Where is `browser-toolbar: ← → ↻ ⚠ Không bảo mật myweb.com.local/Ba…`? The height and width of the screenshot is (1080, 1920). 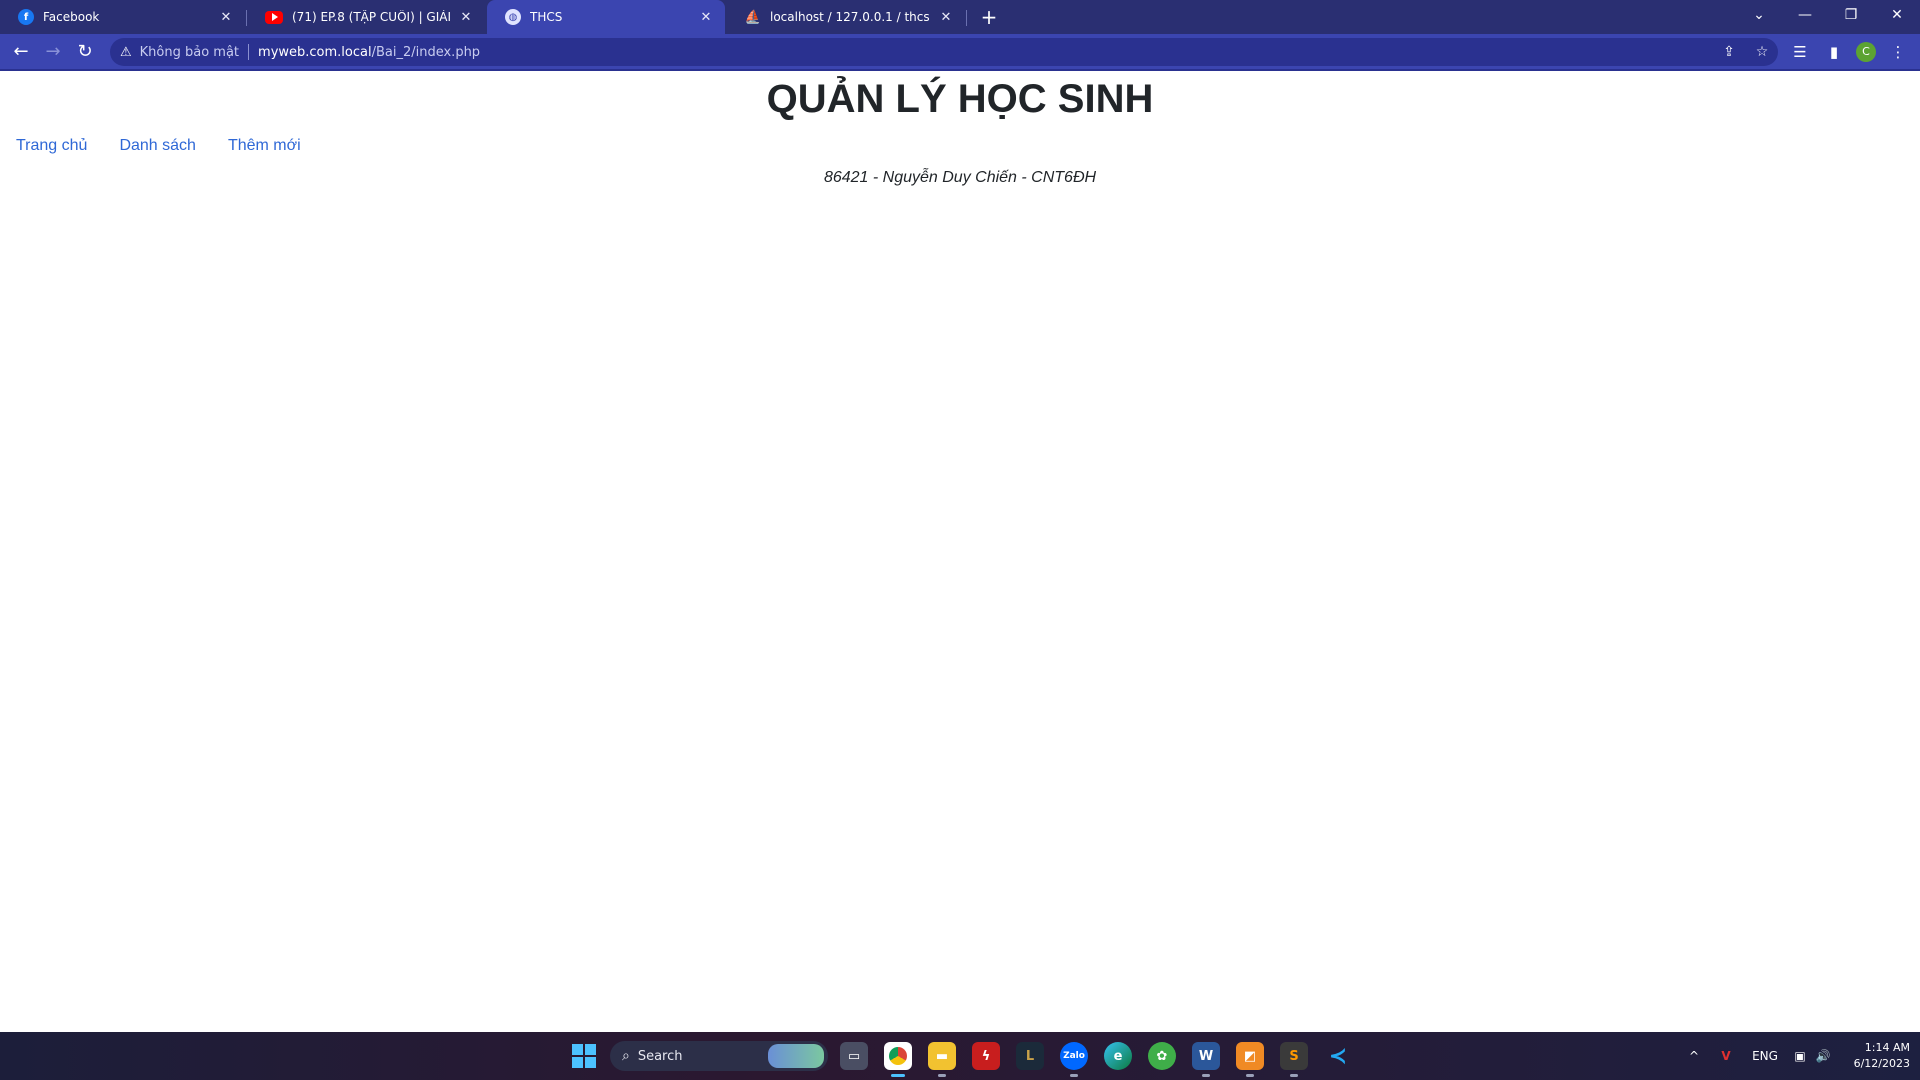
browser-toolbar: ← → ↻ ⚠ Không bảo mật myweb.com.local/Ba… is located at coordinates (960, 52).